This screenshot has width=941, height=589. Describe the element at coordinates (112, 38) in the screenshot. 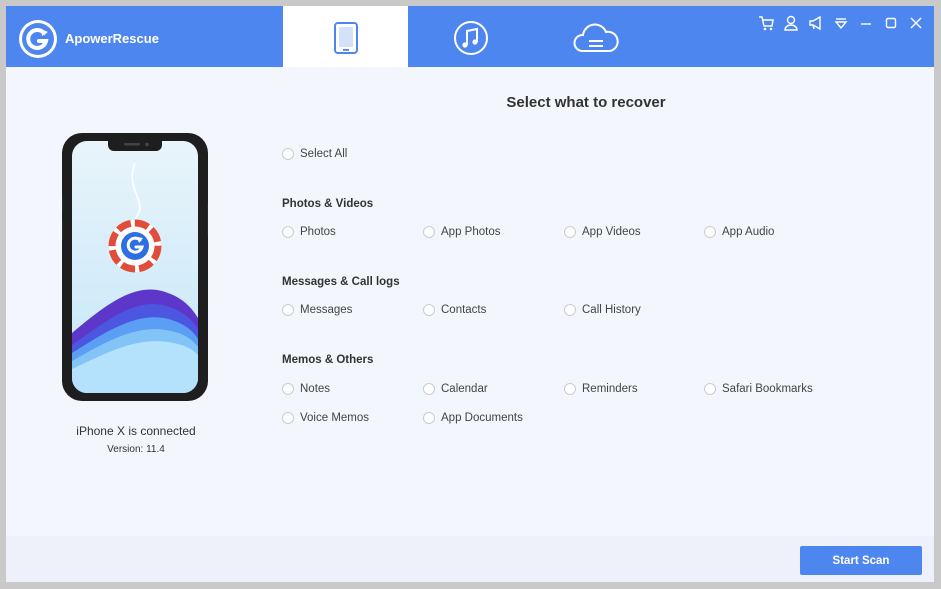

I see `app-title: ApowerRescue` at that location.